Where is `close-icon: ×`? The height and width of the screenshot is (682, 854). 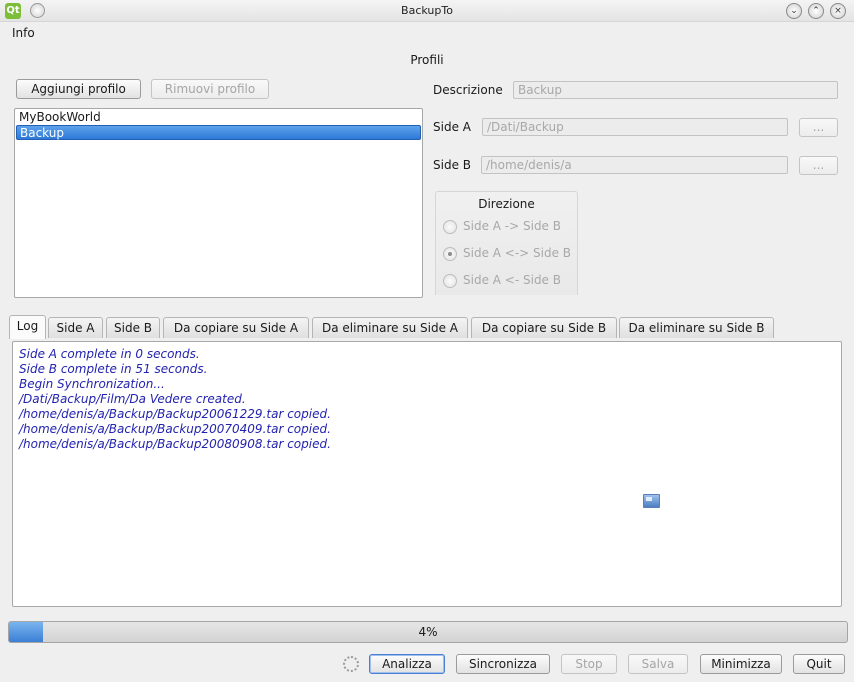 close-icon: × is located at coordinates (838, 11).